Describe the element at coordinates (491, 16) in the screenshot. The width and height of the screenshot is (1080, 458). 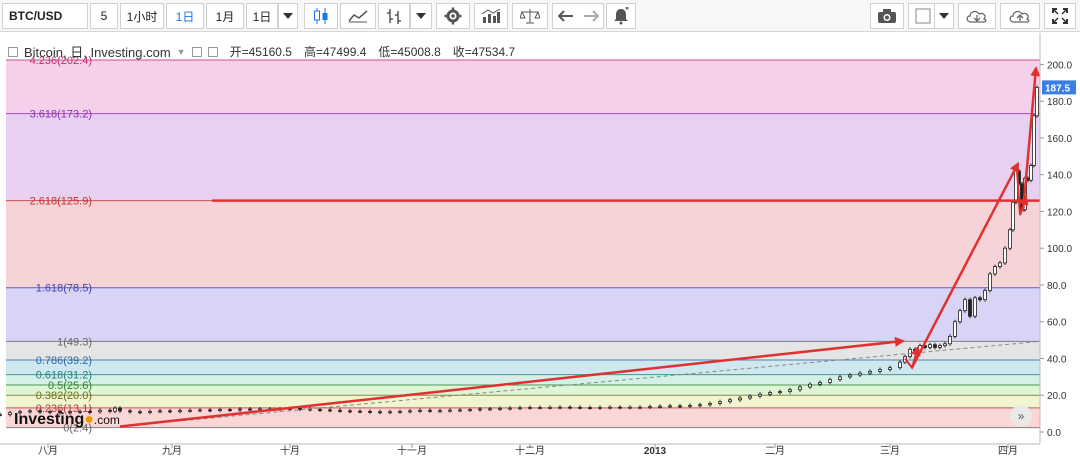
I see `indicators-icon` at that location.